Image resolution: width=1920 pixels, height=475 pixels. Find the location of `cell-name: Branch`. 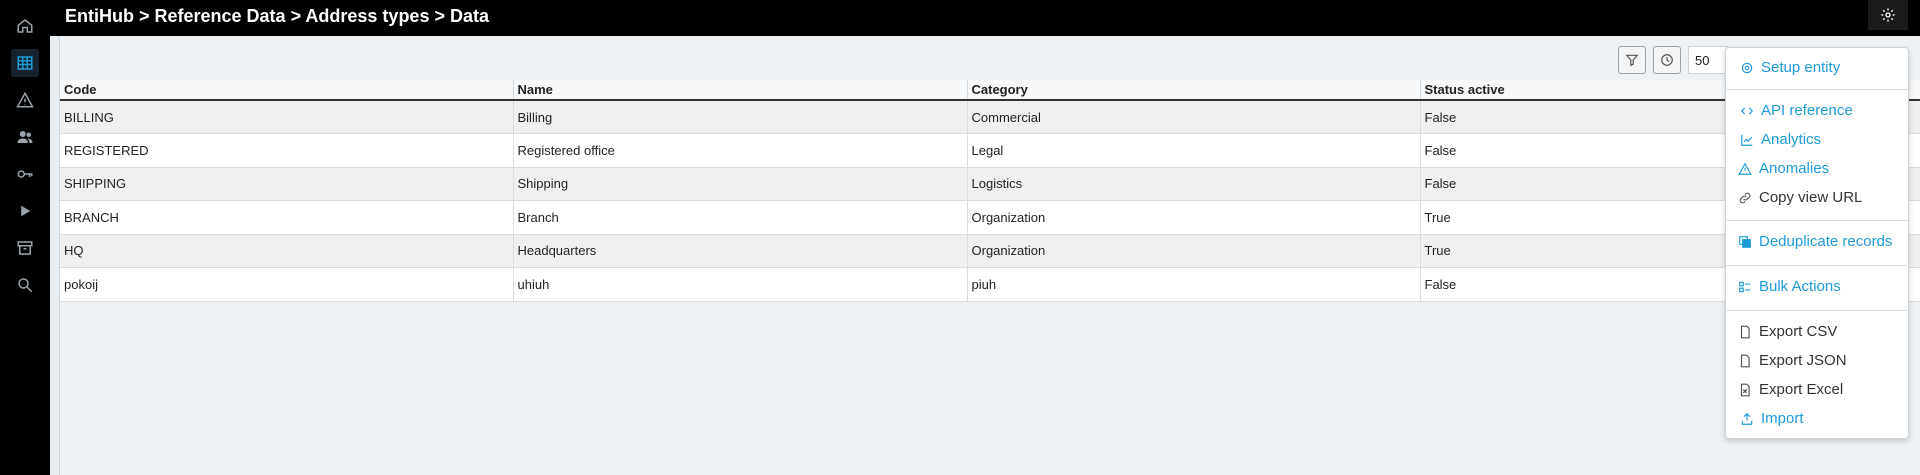

cell-name: Branch is located at coordinates (739, 217).